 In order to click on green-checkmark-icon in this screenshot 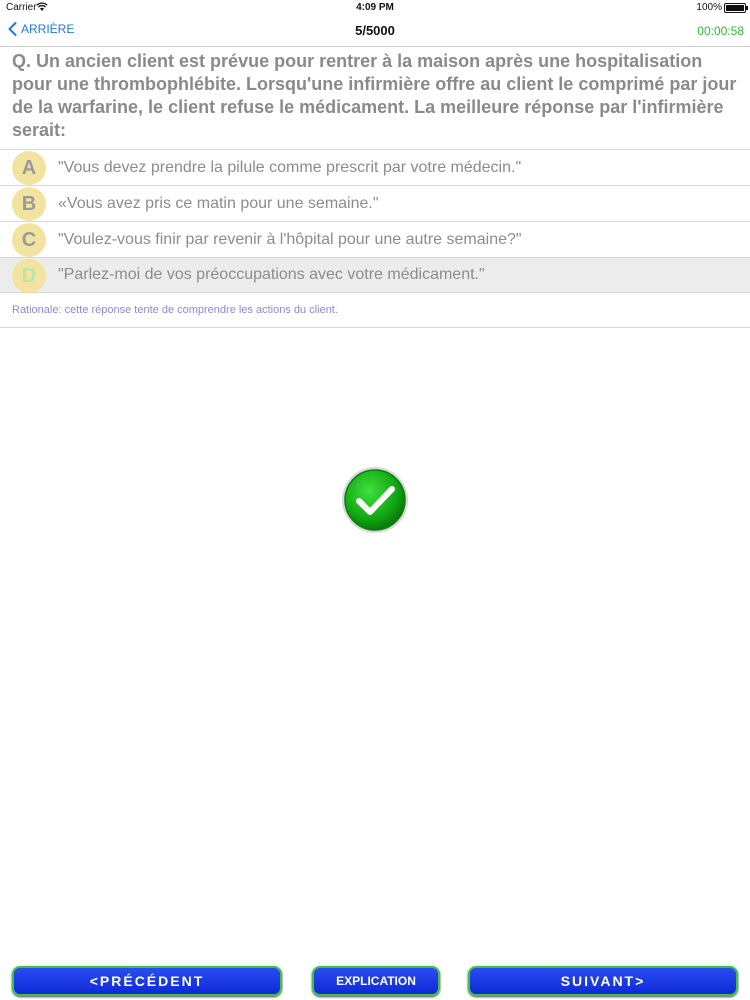, I will do `click(375, 500)`.